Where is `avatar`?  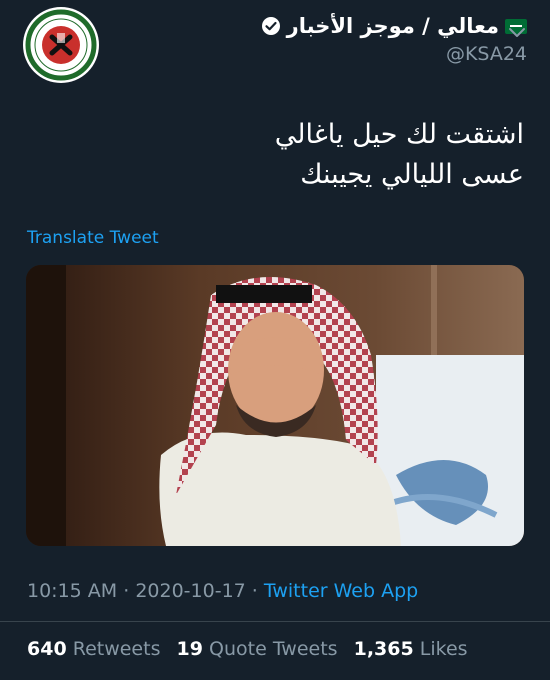 avatar is located at coordinates (61, 45).